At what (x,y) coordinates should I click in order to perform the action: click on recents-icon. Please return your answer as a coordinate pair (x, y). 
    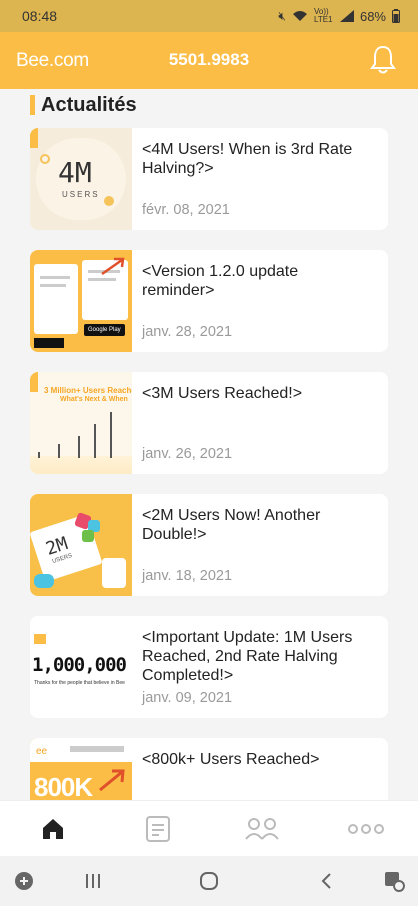
    Looking at the image, I should click on (93, 881).